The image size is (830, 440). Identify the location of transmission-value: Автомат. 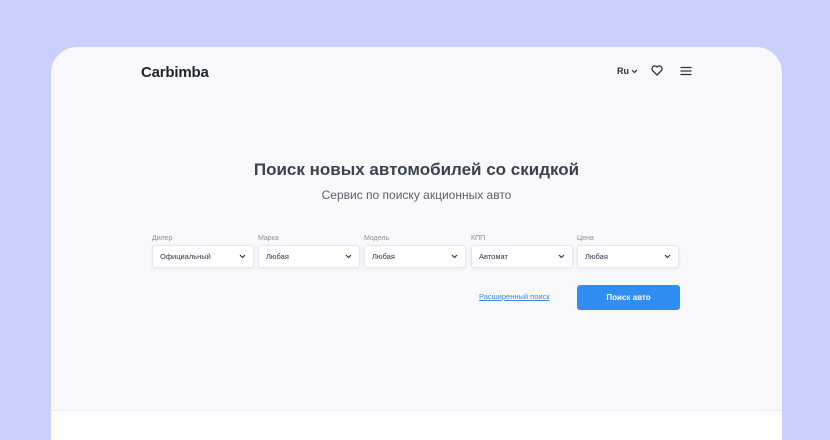
(493, 256).